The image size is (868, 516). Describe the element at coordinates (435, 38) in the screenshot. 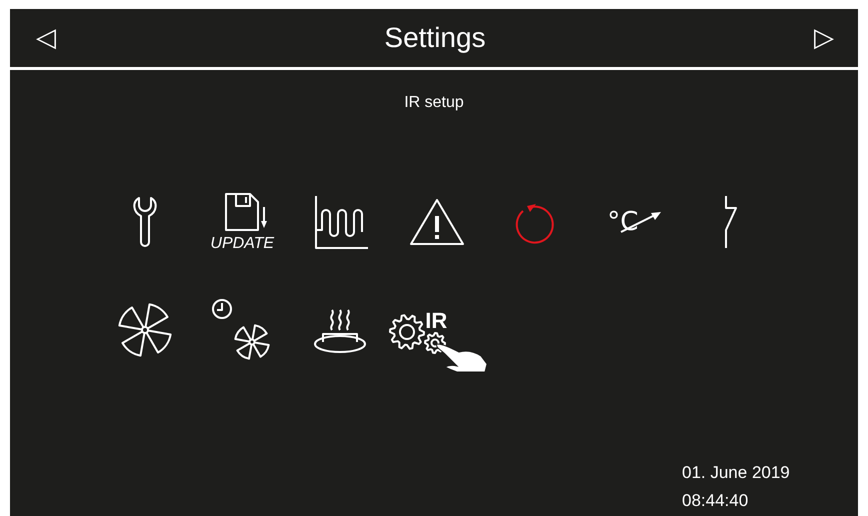

I see `window-title: Settings` at that location.